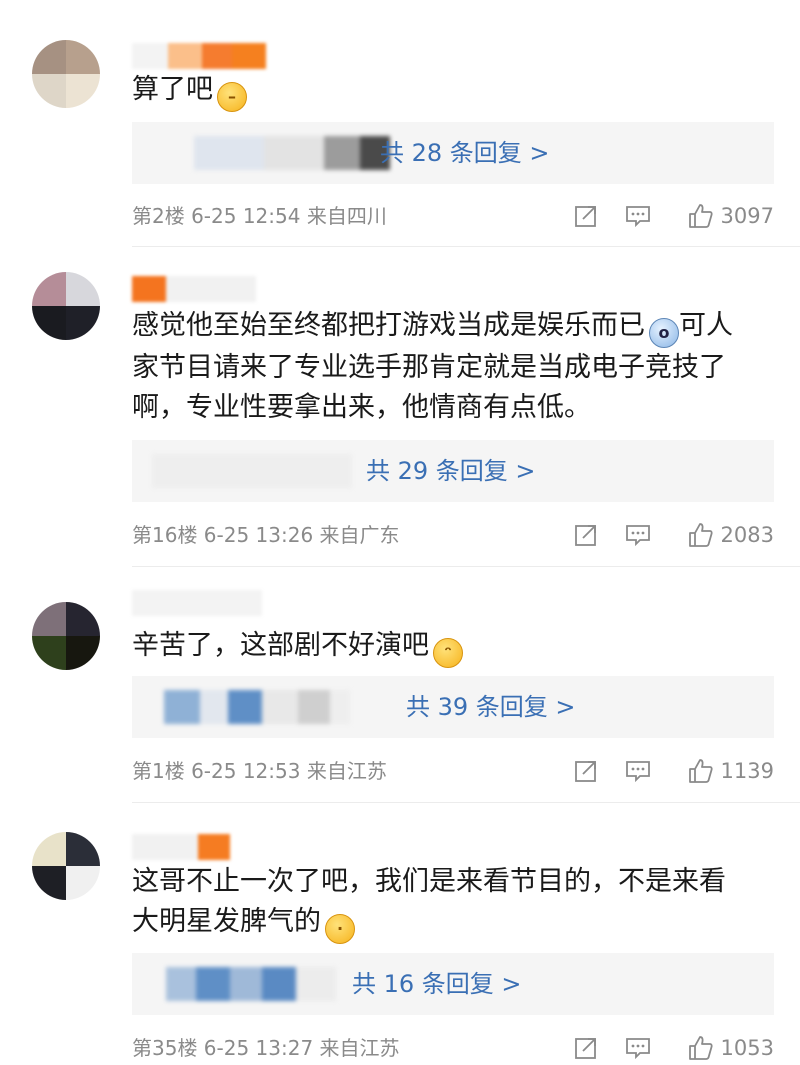 The height and width of the screenshot is (1065, 800). Describe the element at coordinates (673, 216) in the screenshot. I see `comment-actions: 3097` at that location.